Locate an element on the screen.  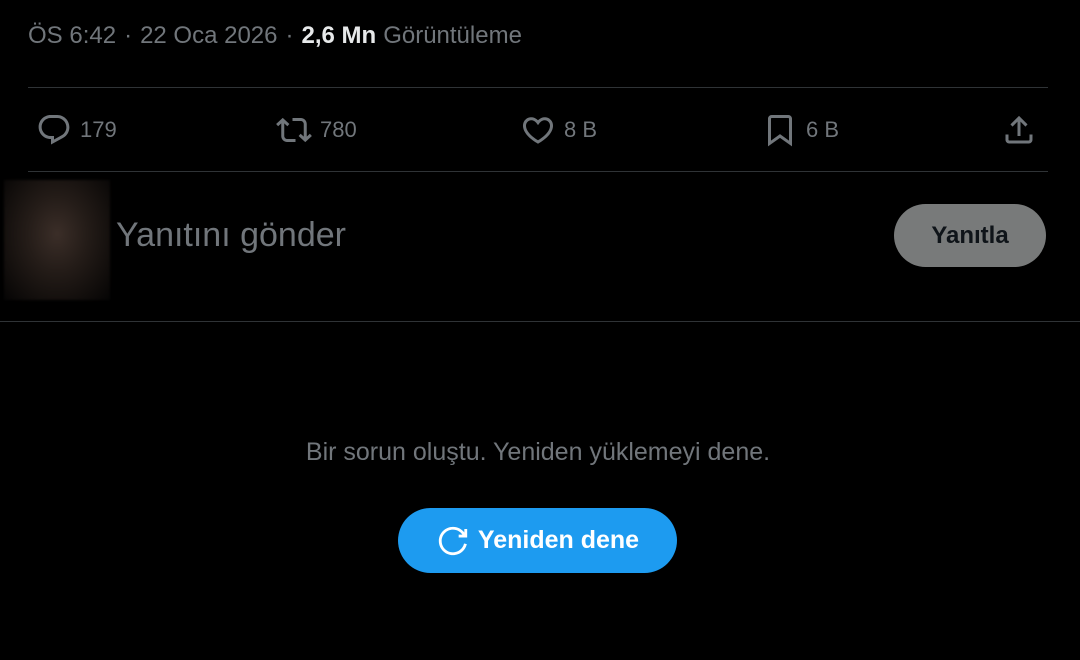
views-label: Görüntüleme is located at coordinates (452, 35).